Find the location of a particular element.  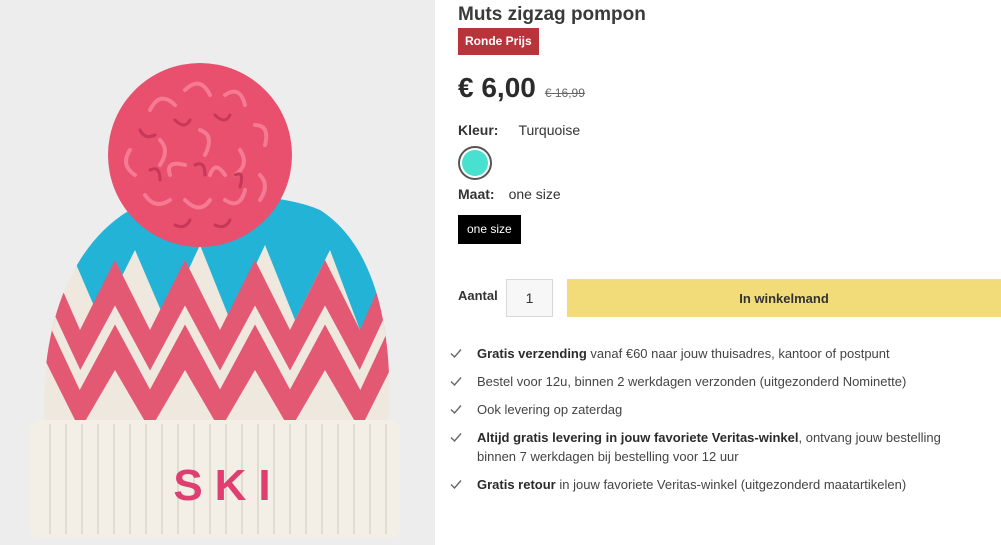

price-row: € 6,00 € 16,99 is located at coordinates (521, 88).